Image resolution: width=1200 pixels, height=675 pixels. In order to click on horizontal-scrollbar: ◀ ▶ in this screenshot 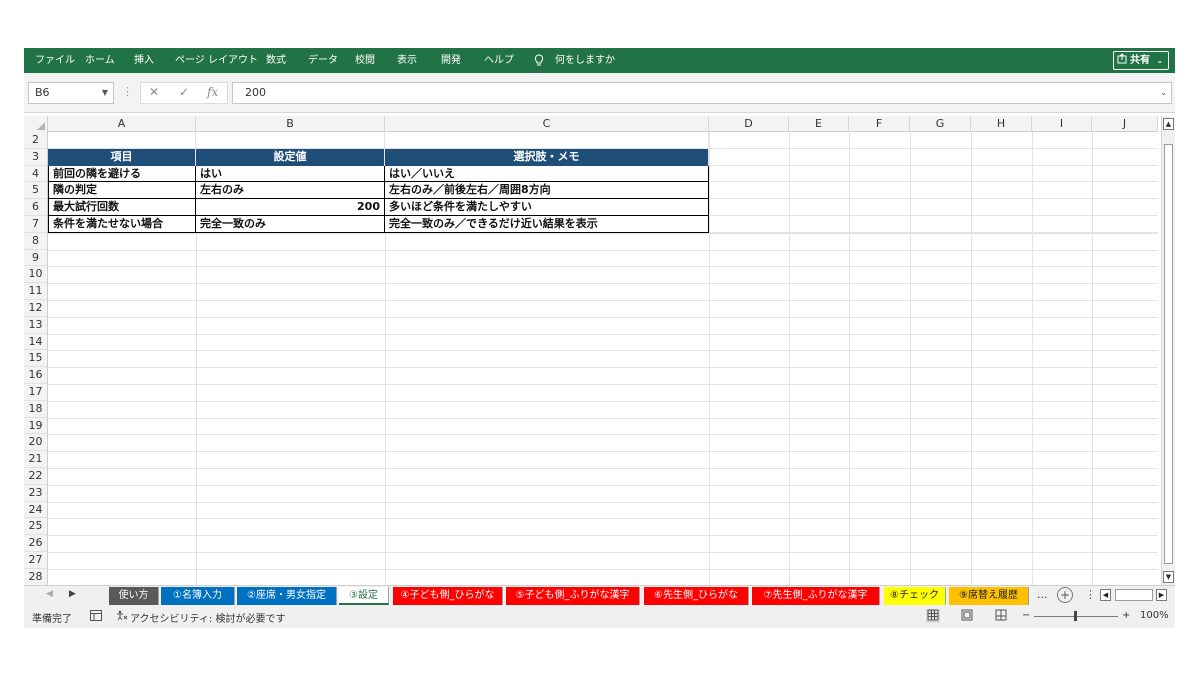, I will do `click(1136, 596)`.